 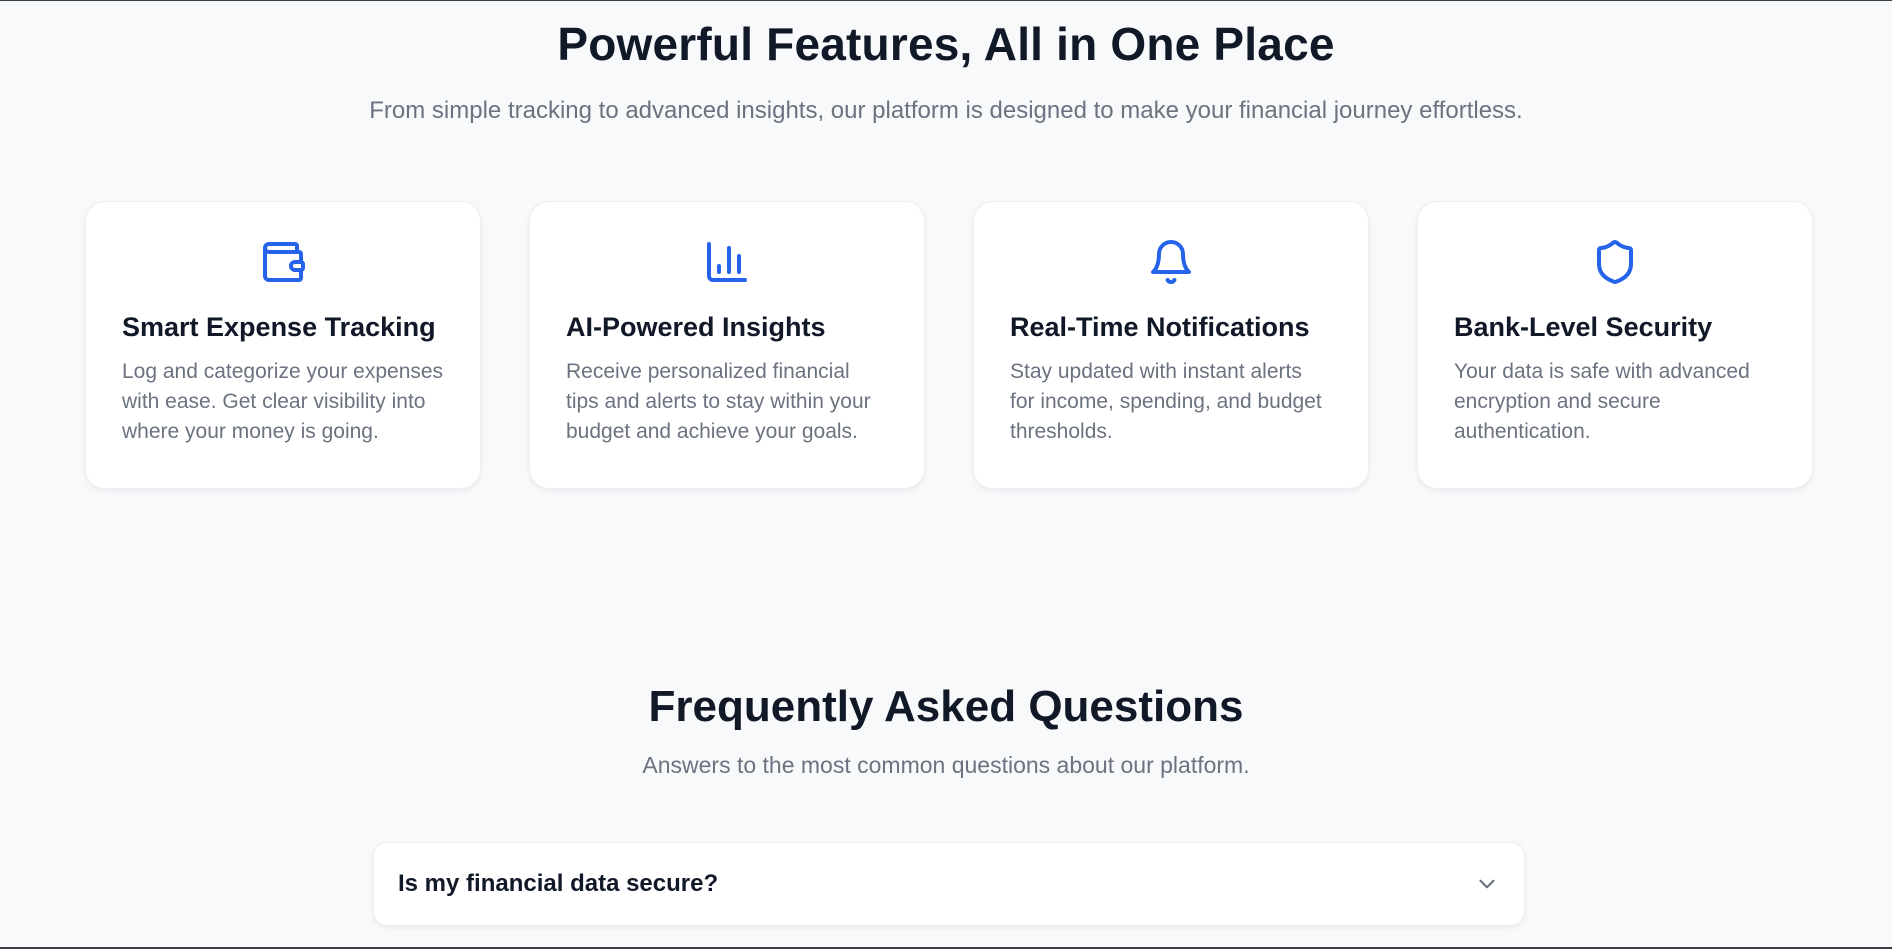 What do you see at coordinates (1160, 327) in the screenshot?
I see `feature-card-title: Real-Time Notifications` at bounding box center [1160, 327].